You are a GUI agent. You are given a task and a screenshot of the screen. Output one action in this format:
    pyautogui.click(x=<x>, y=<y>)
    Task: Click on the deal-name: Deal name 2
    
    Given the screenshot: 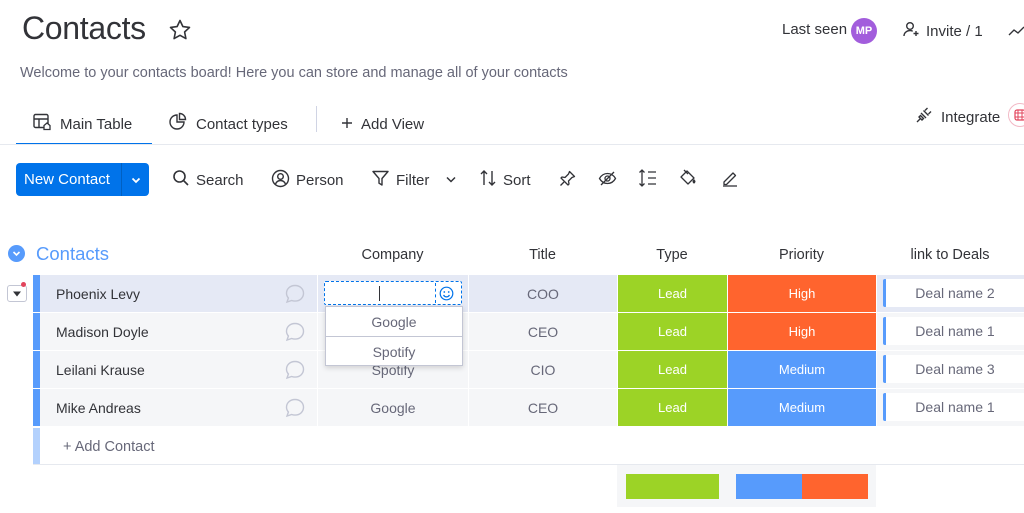 What is the action you would take?
    pyautogui.click(x=955, y=293)
    